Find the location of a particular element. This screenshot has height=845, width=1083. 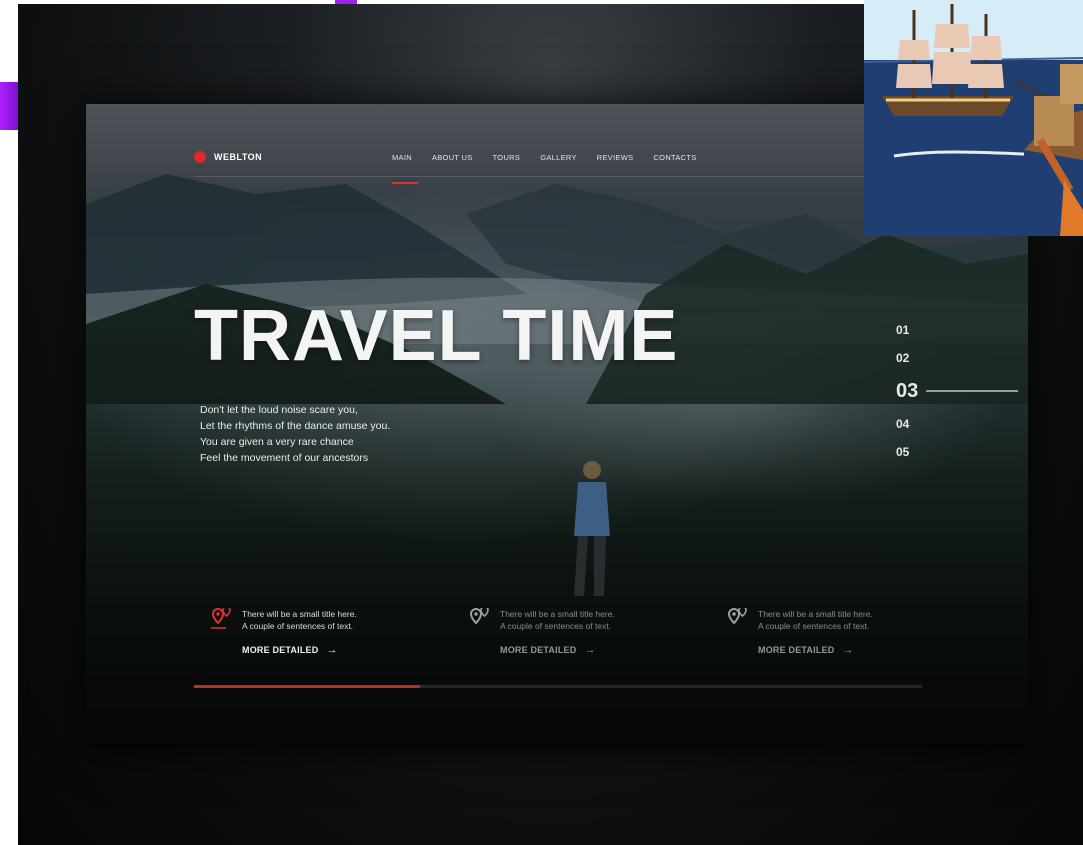

slide-label: 04 is located at coordinates (903, 424).